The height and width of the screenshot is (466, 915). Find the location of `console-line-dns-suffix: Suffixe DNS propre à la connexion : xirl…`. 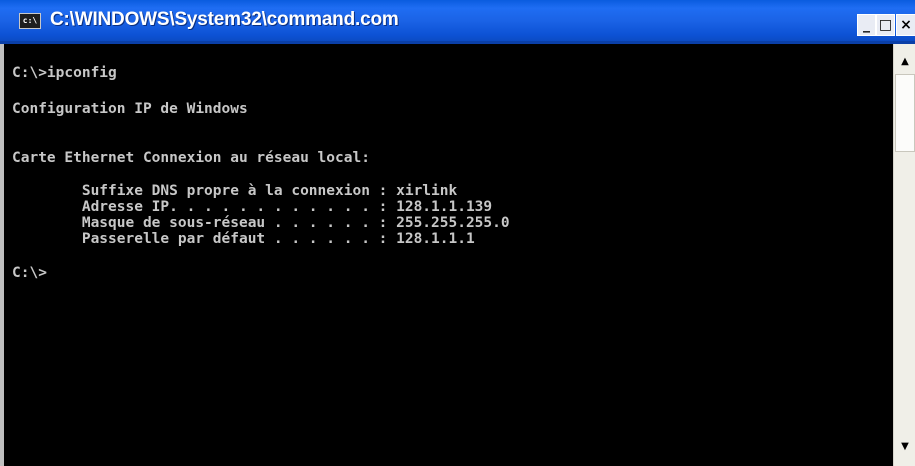

console-line-dns-suffix: Suffixe DNS propre à la connexion : xirl… is located at coordinates (235, 191).